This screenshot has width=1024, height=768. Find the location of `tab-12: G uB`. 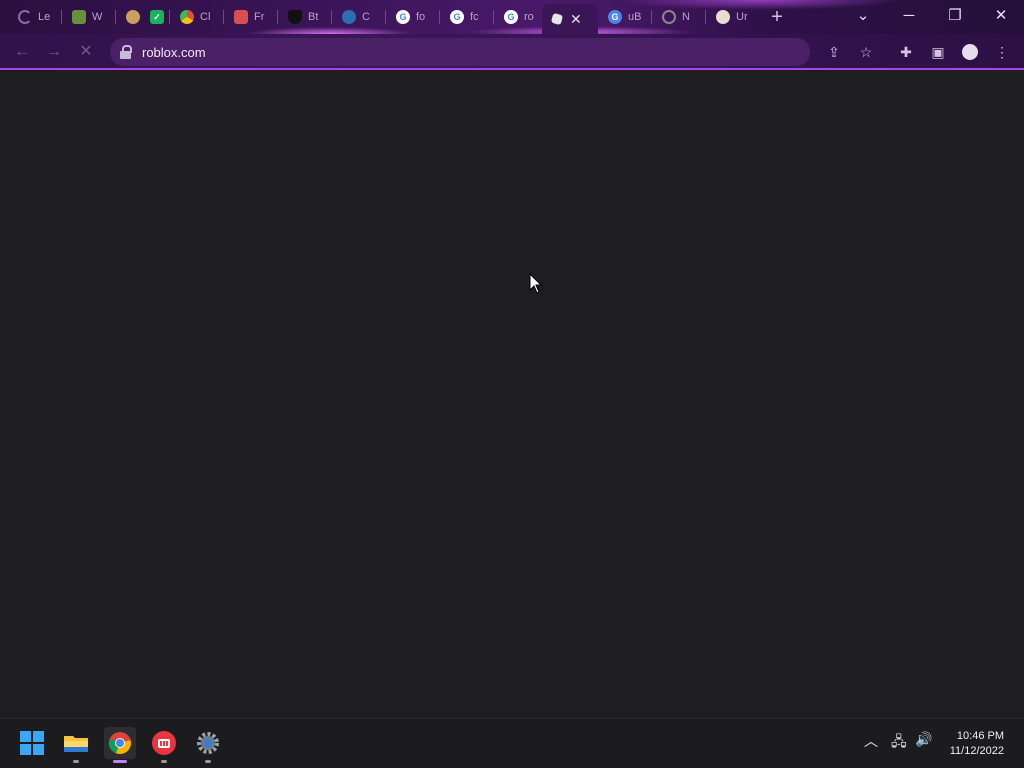

tab-12: G uB is located at coordinates (620, 17).